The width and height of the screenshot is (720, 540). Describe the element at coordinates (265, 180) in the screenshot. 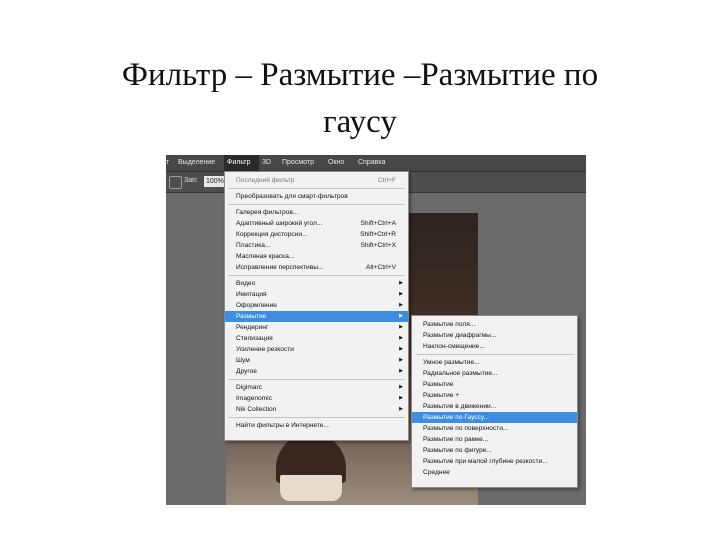

I see `filter-menu-item-label: Последний фильтр` at that location.